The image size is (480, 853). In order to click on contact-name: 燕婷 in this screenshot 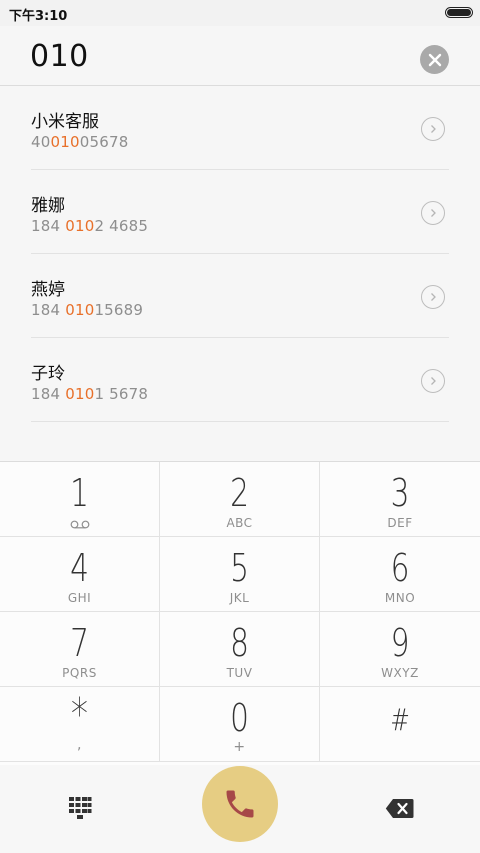, I will do `click(48, 290)`.